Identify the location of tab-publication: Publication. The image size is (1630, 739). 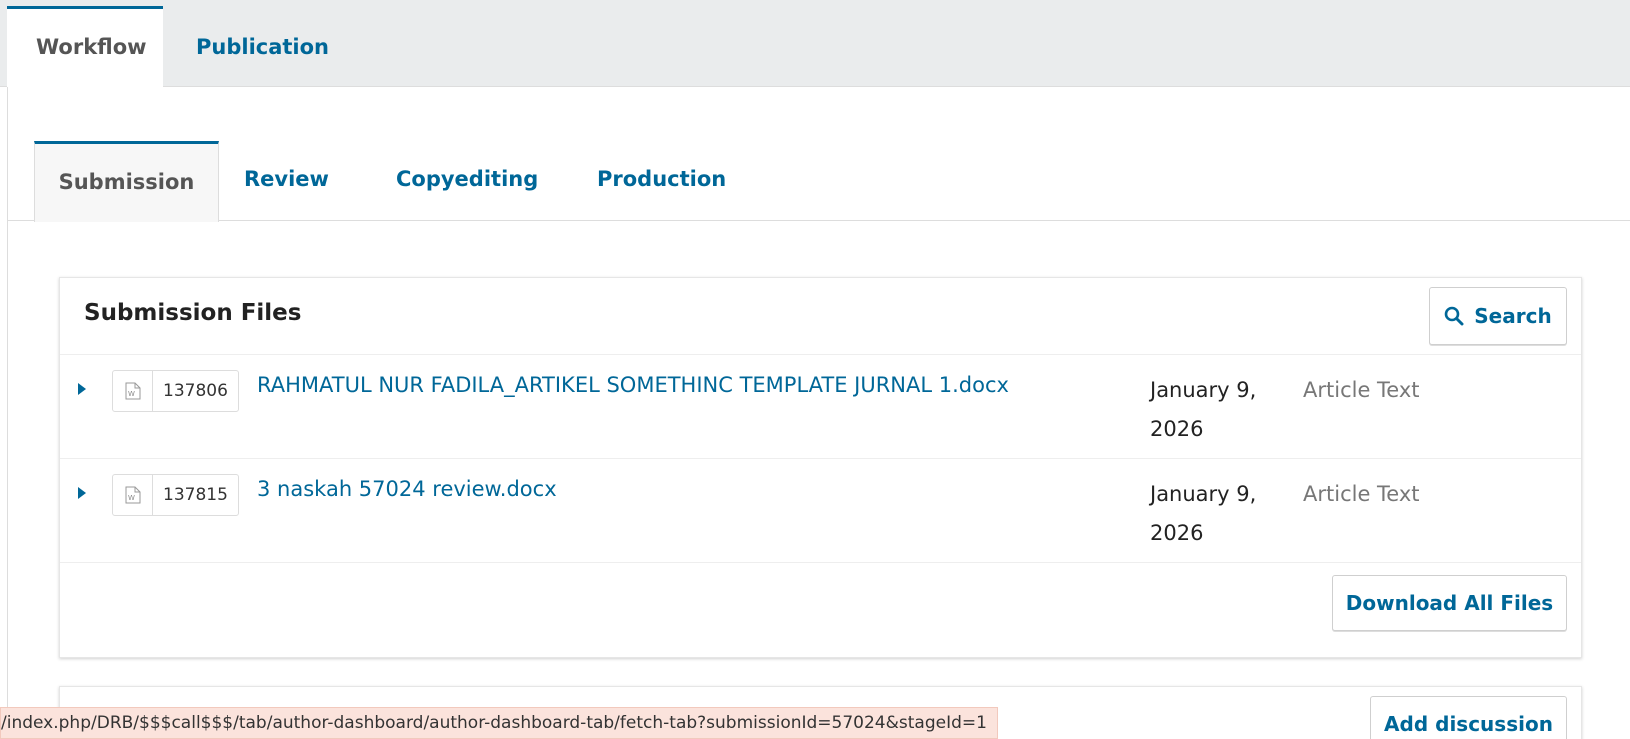
(262, 47).